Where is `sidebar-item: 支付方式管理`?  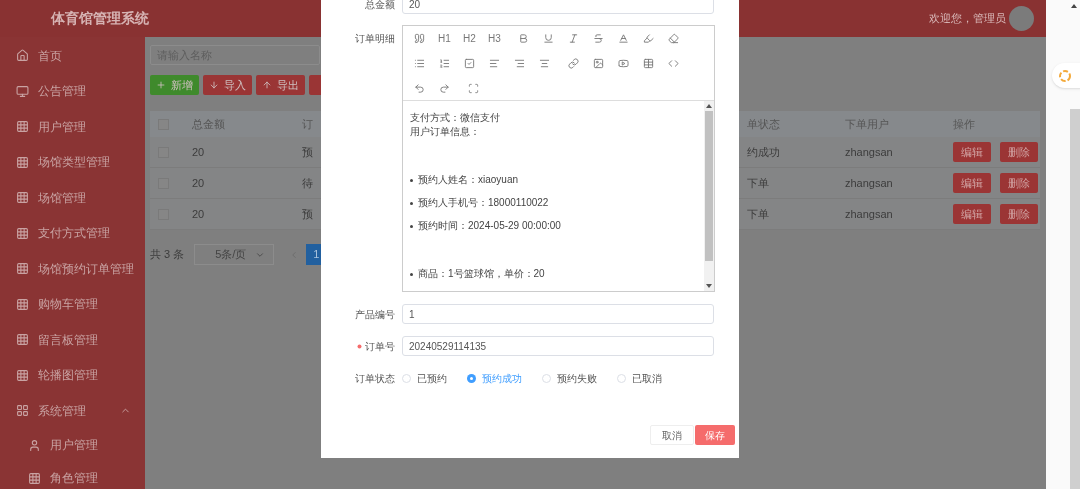
sidebar-item: 支付方式管理 is located at coordinates (72, 233).